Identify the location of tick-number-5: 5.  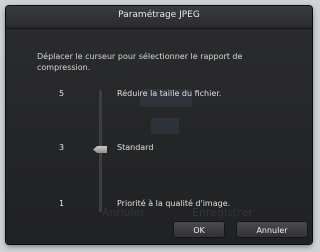
(62, 93).